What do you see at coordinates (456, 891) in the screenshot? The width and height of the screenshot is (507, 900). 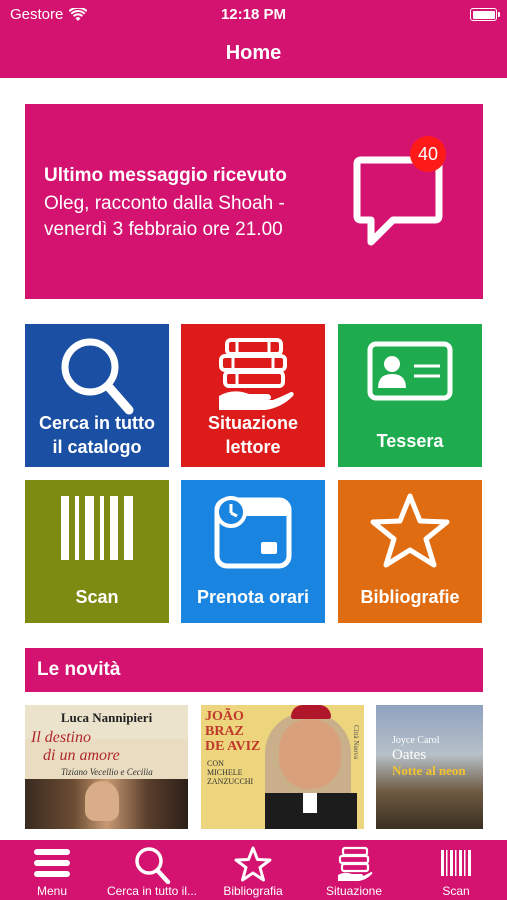 I see `tab-label: Scan` at bounding box center [456, 891].